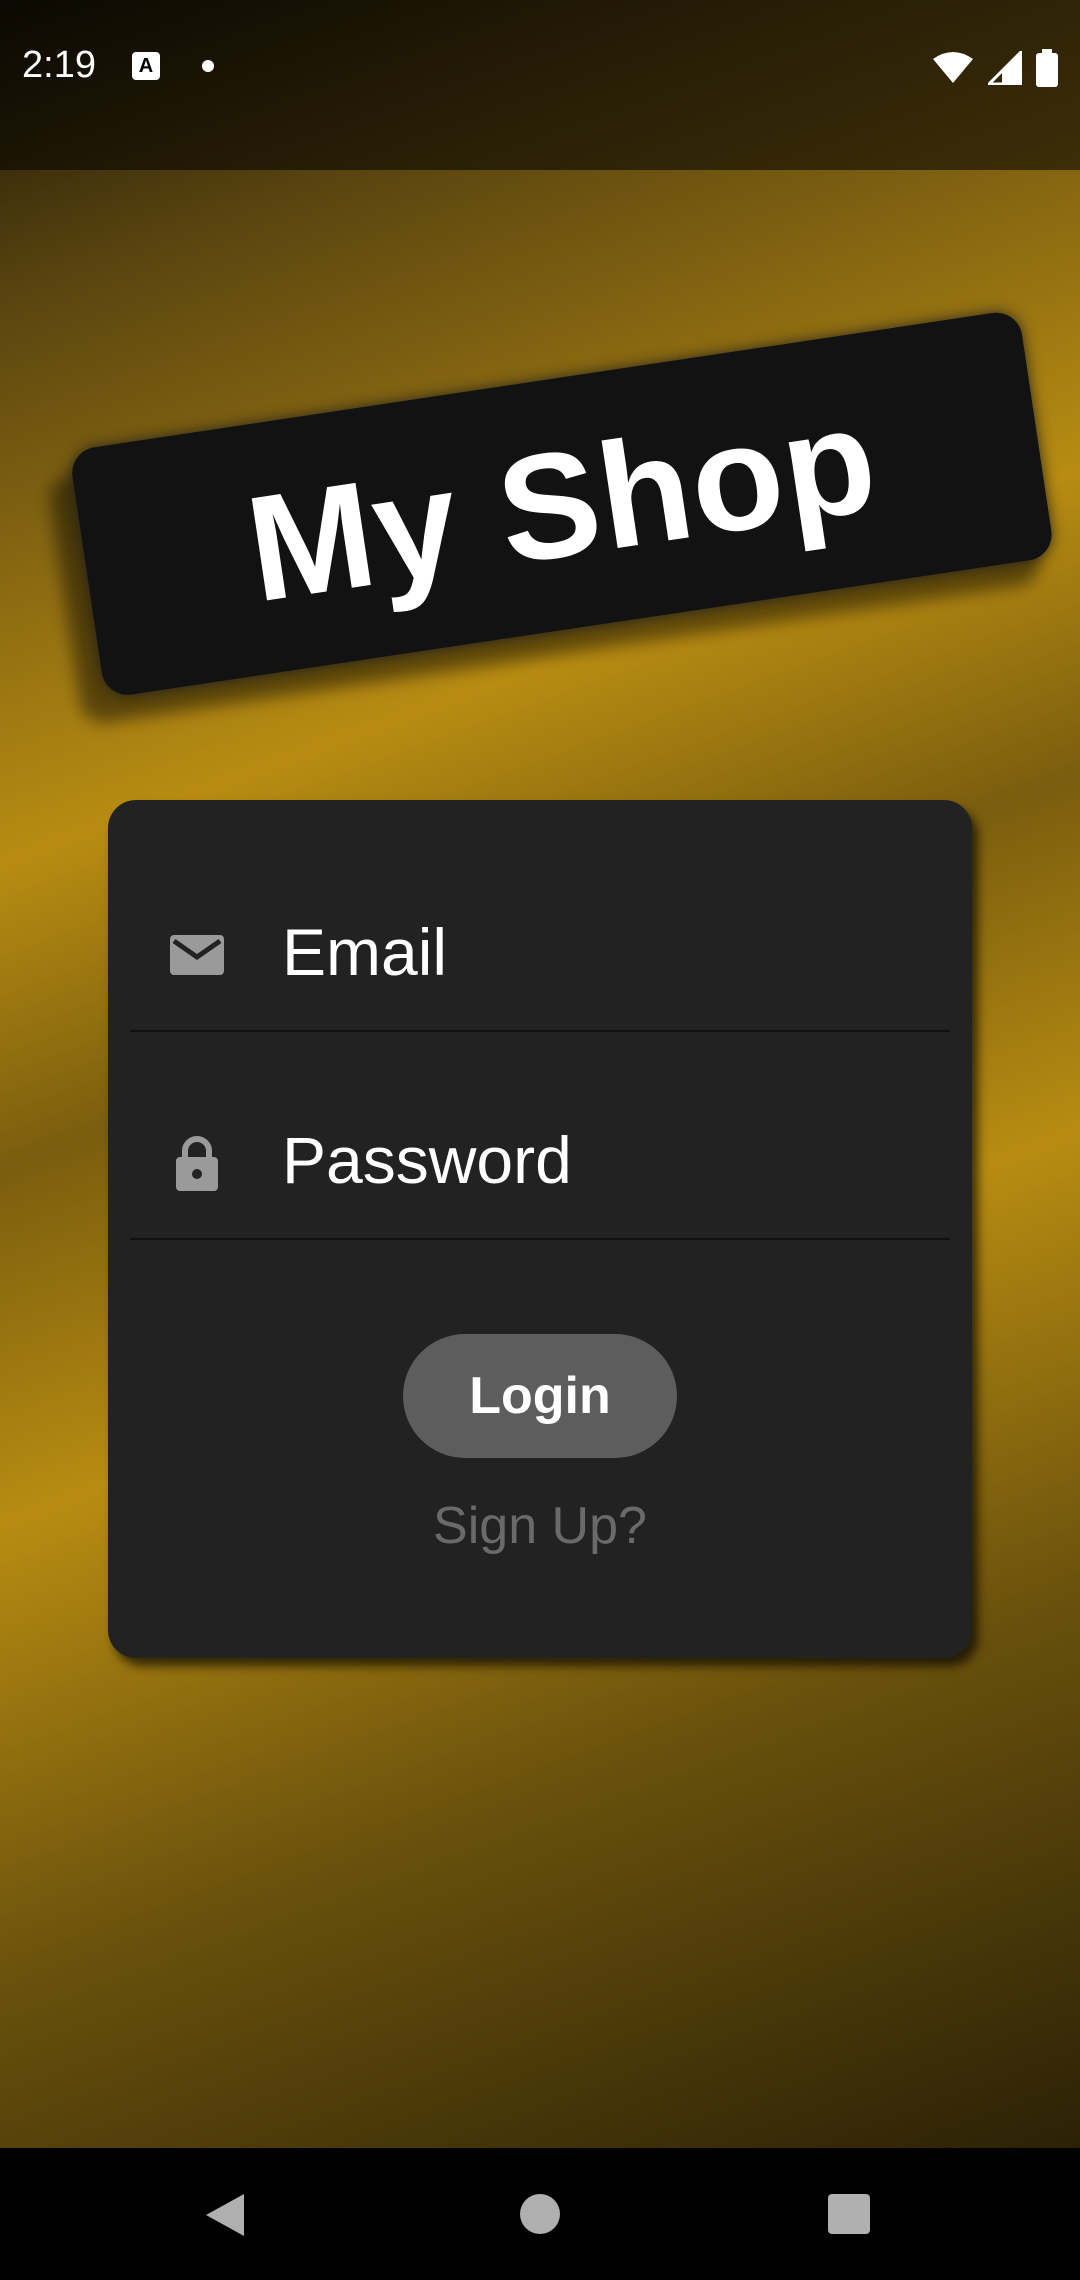 The width and height of the screenshot is (1080, 2280). Describe the element at coordinates (602, 952) in the screenshot. I see `email-input` at that location.